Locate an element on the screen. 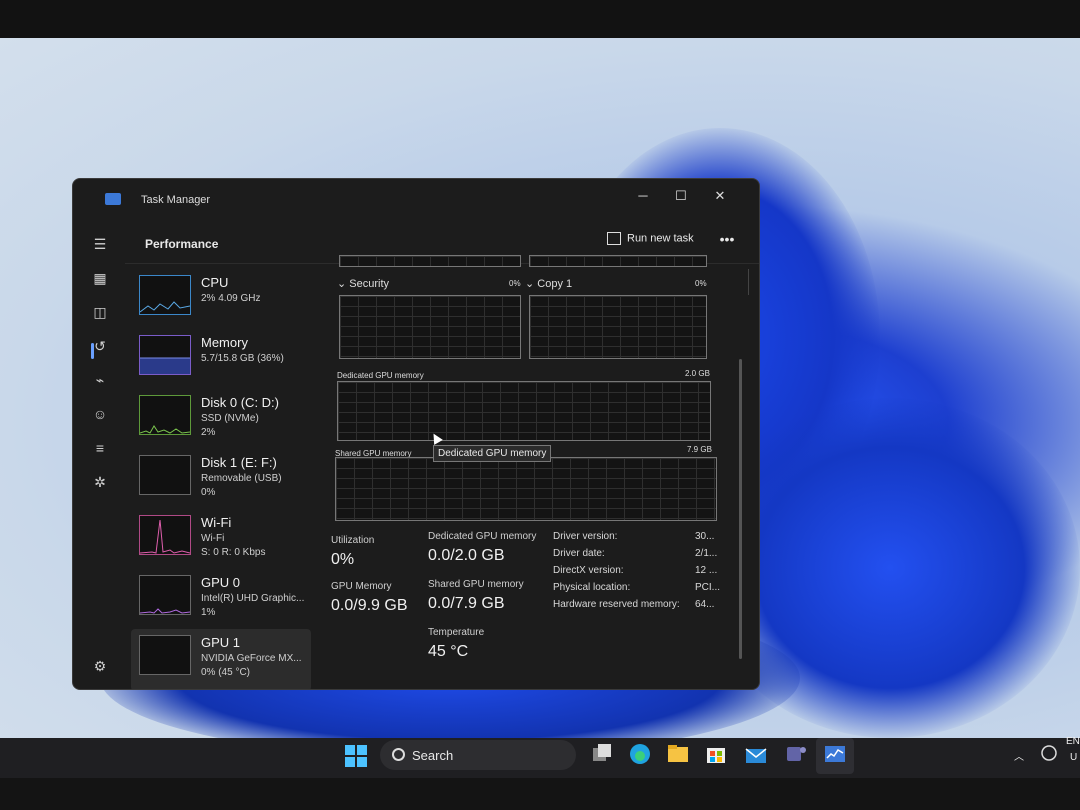 The height and width of the screenshot is (810, 1080). more-options-button: ••• is located at coordinates (727, 239).